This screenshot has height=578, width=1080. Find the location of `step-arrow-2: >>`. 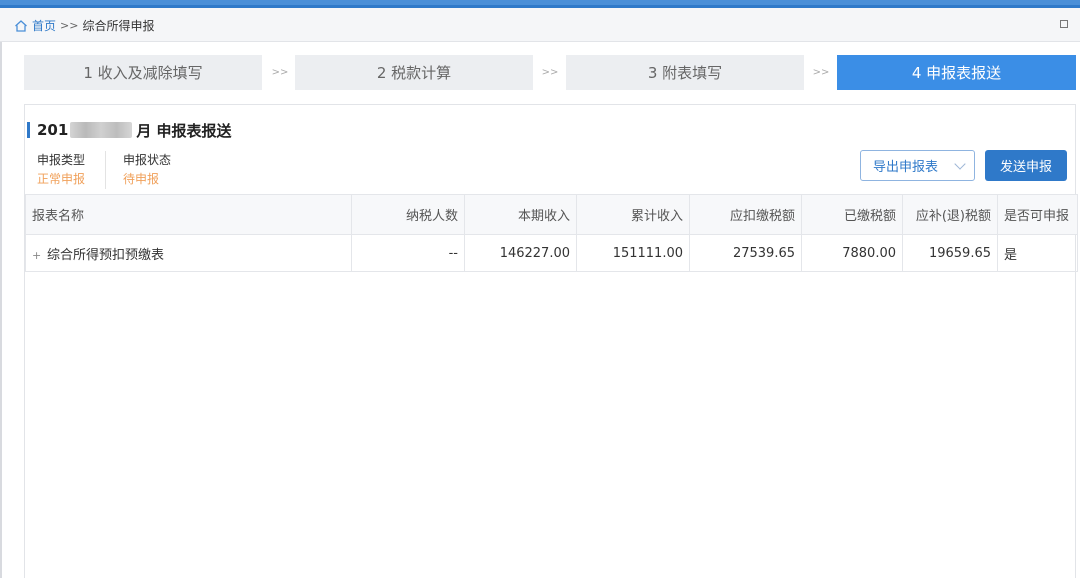

step-arrow-2: >> is located at coordinates (550, 72).